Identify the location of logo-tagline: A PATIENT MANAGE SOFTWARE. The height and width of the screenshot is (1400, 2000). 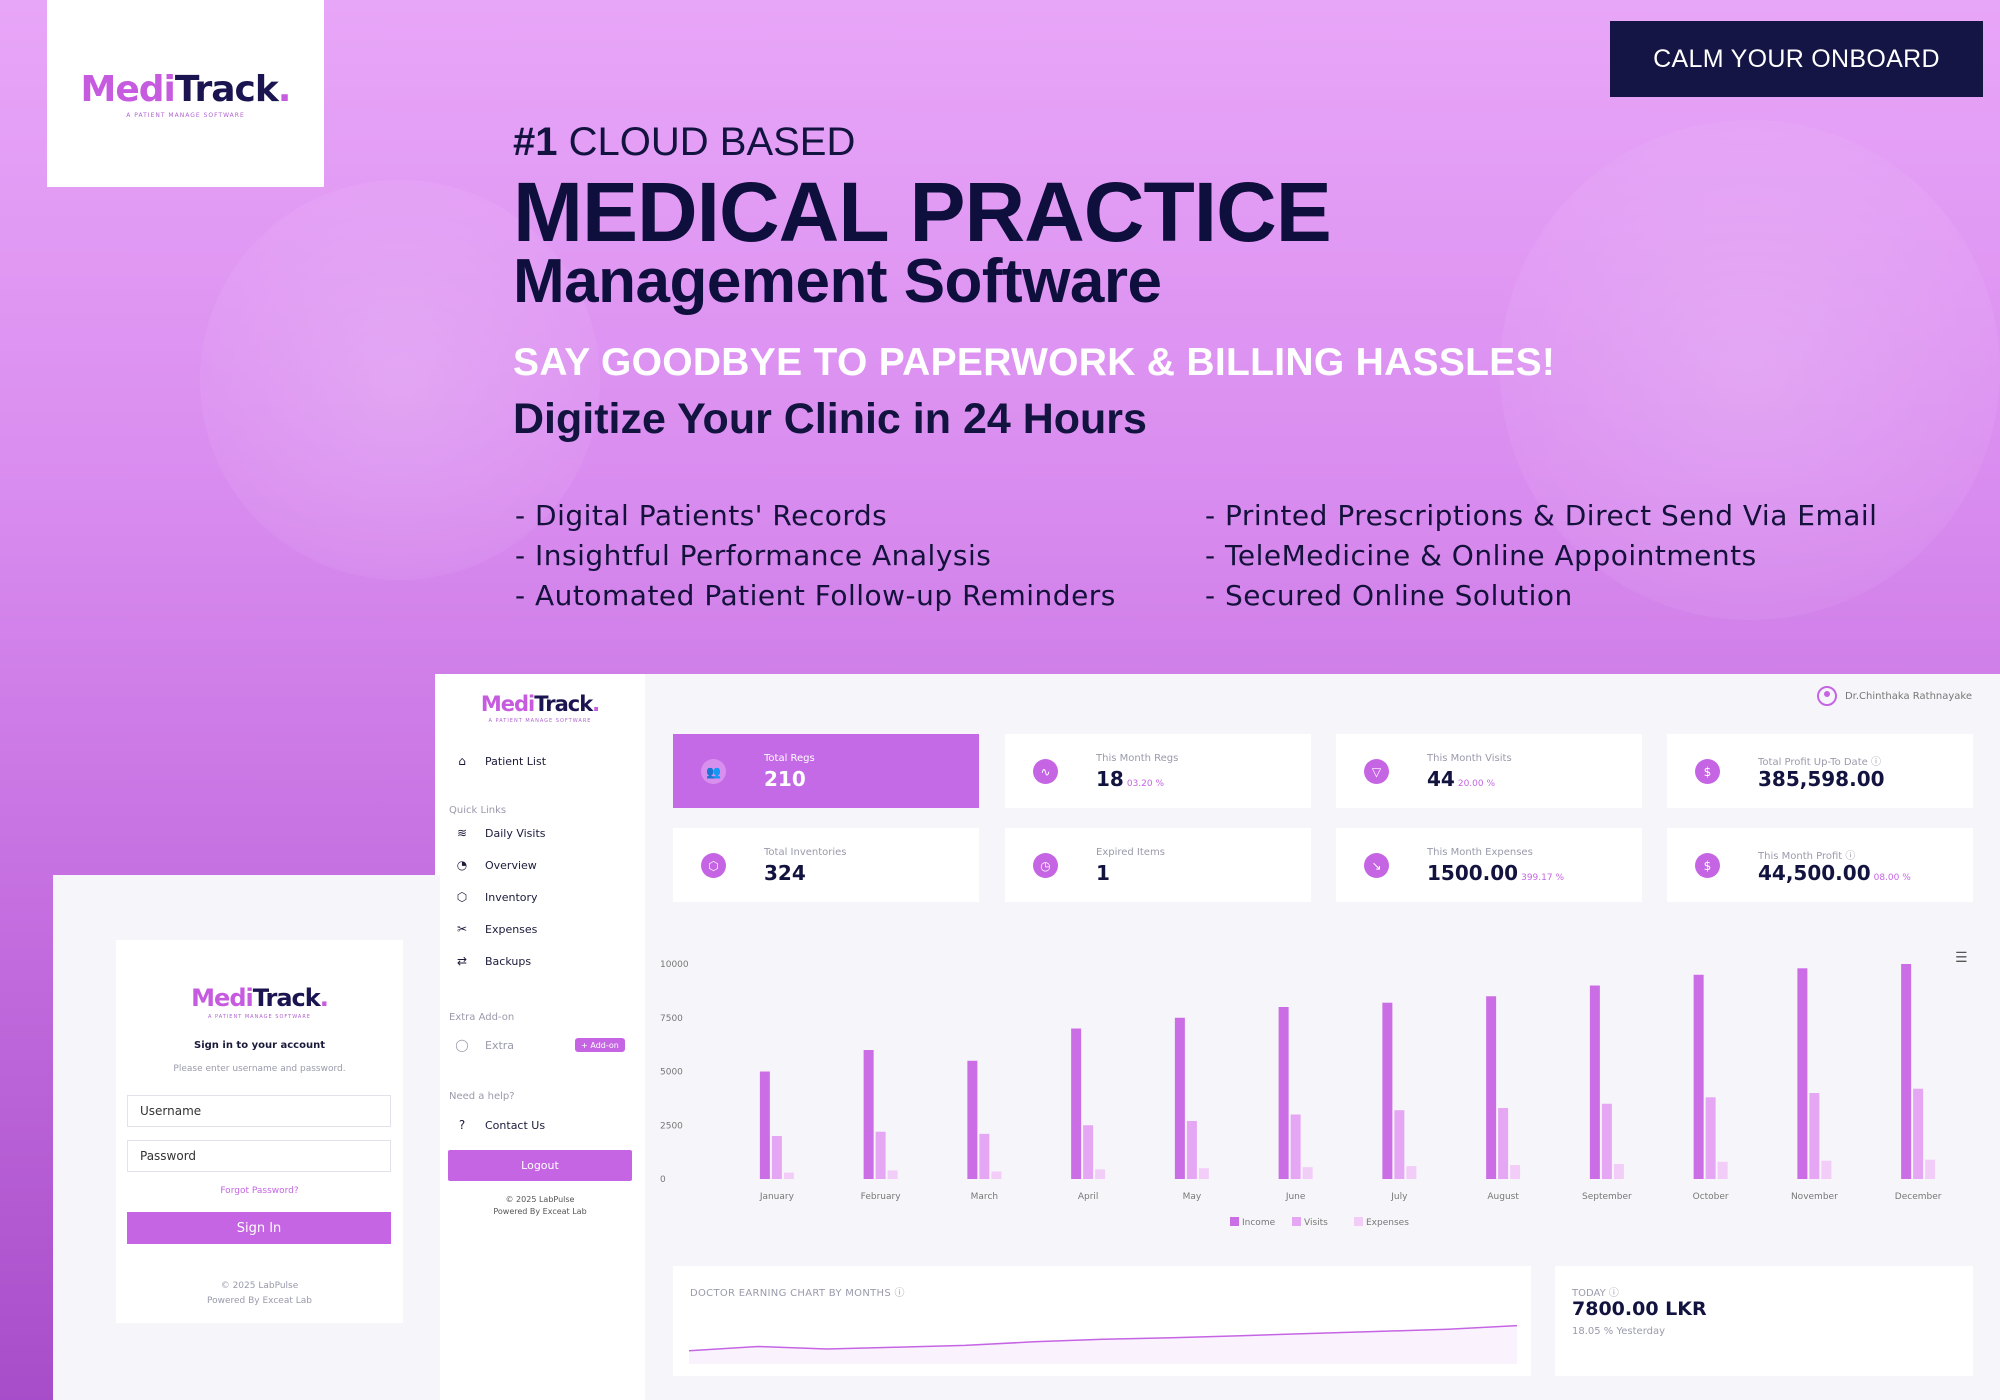
(185, 115).